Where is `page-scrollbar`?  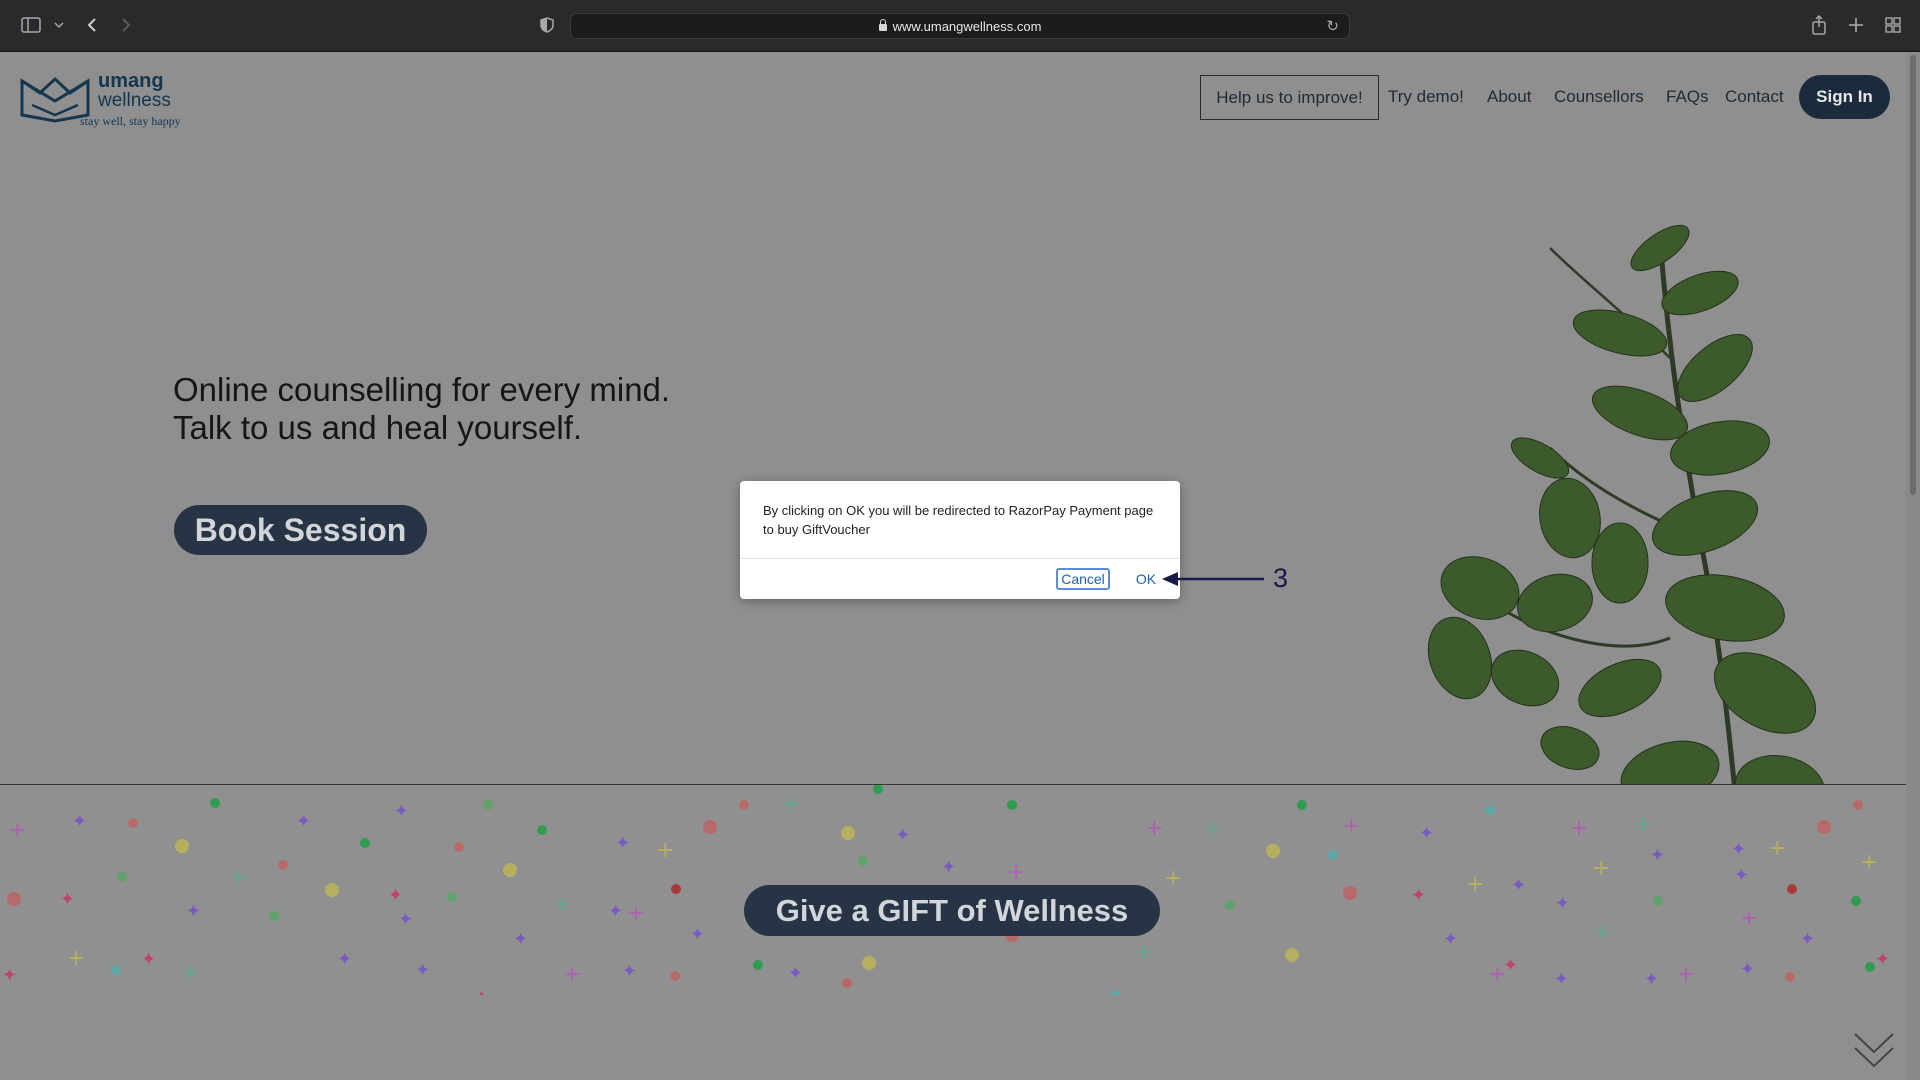 page-scrollbar is located at coordinates (1913, 566).